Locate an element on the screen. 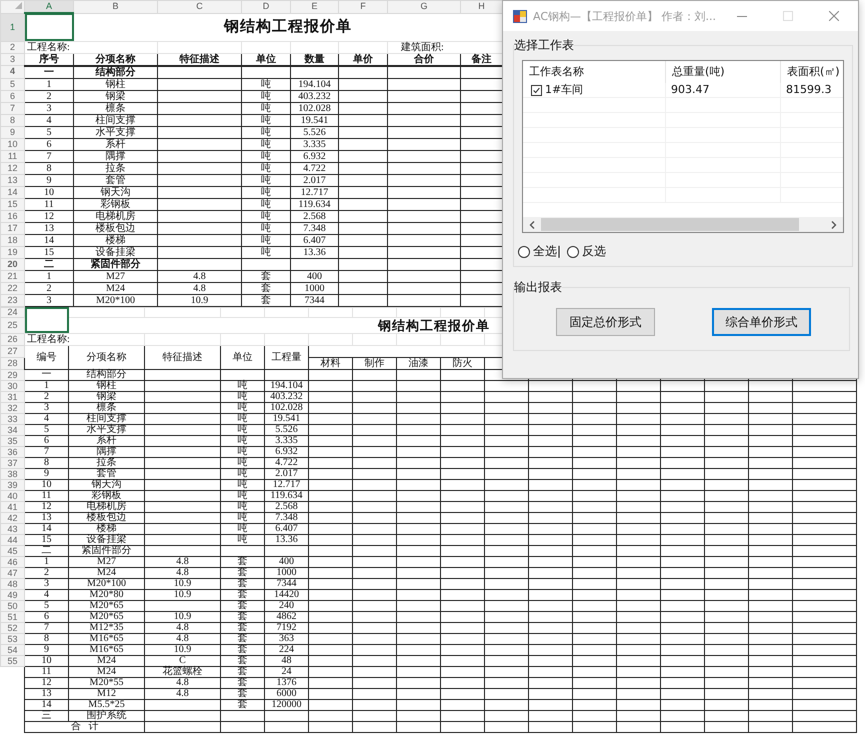 This screenshot has width=865, height=737. row-number: 19 is located at coordinates (12, 252).